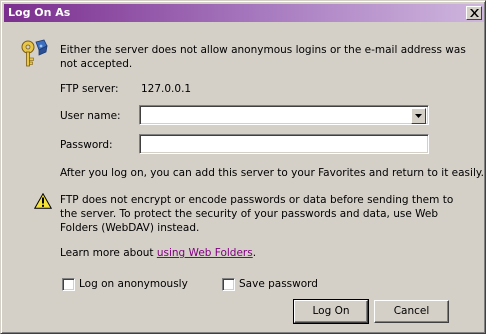 Image resolution: width=486 pixels, height=334 pixels. I want to click on close-button, so click(474, 13).